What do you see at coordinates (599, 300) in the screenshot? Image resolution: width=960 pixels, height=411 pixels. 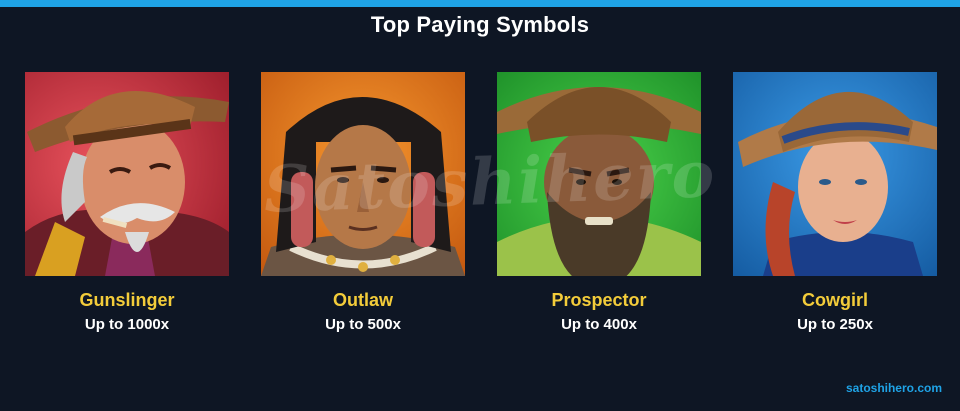 I see `symbol-name: Prospector` at bounding box center [599, 300].